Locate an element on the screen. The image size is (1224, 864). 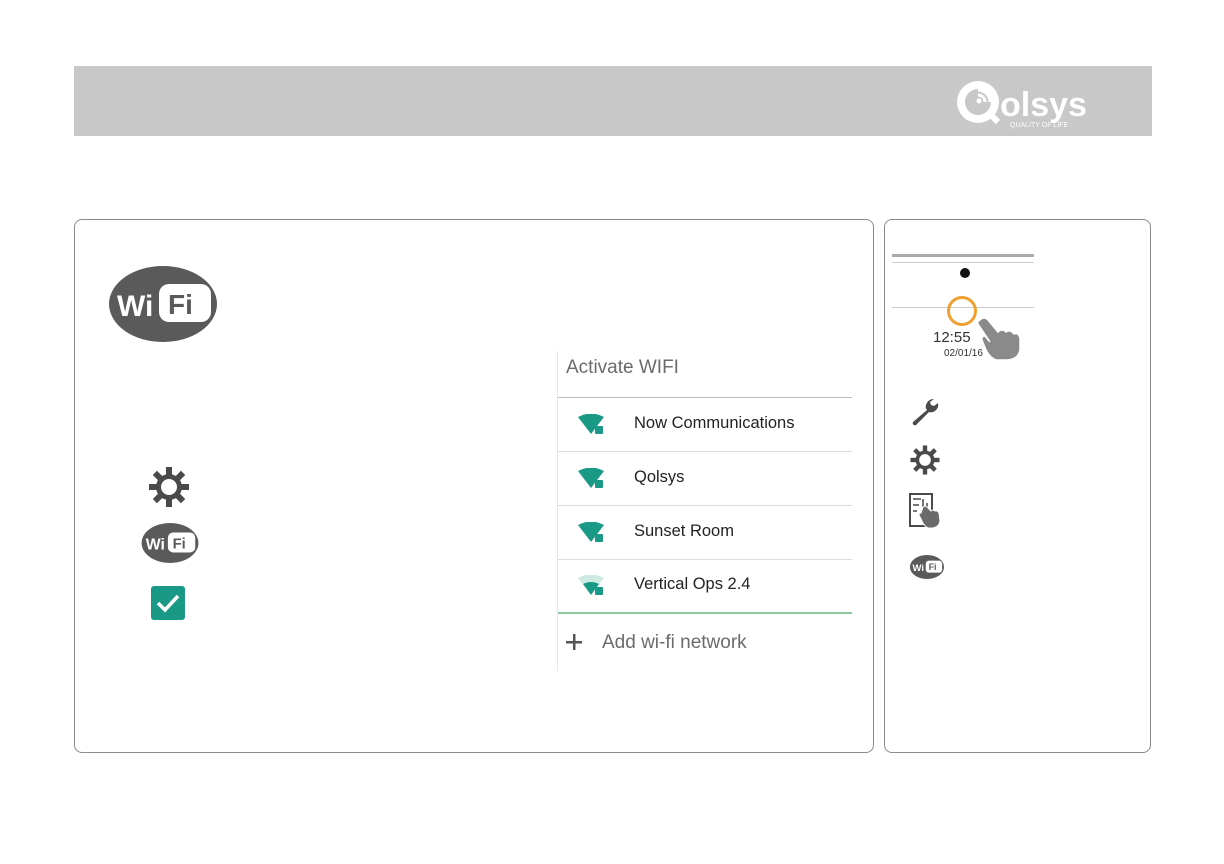
wrench-icon is located at coordinates (925, 412).